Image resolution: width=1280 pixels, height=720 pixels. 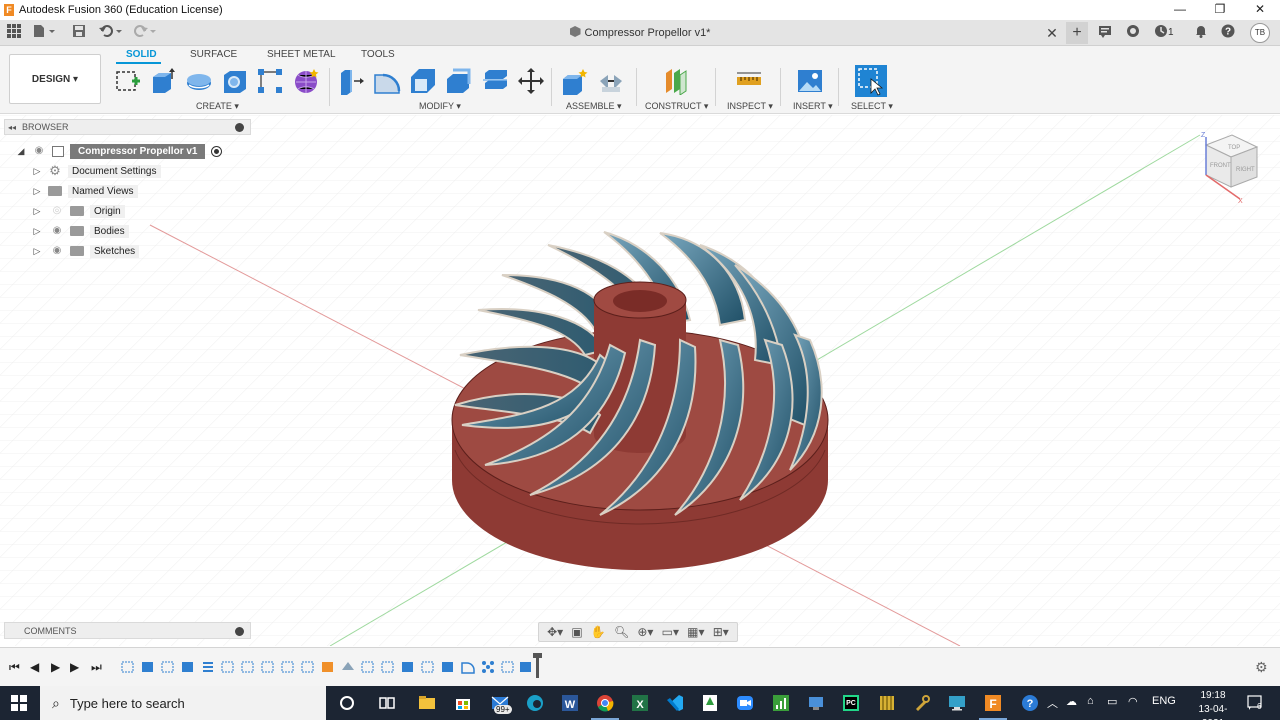 I want to click on press-pull-icon, so click(x=351, y=81).